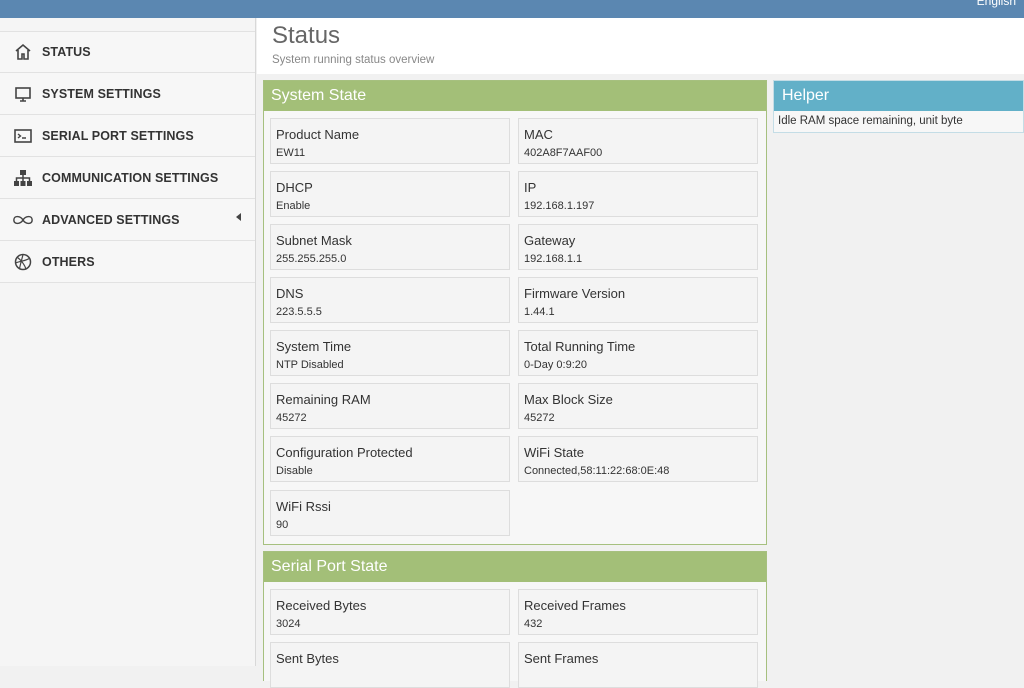 This screenshot has height=688, width=1024. I want to click on field-value: 0-Day 0:9:20, so click(555, 365).